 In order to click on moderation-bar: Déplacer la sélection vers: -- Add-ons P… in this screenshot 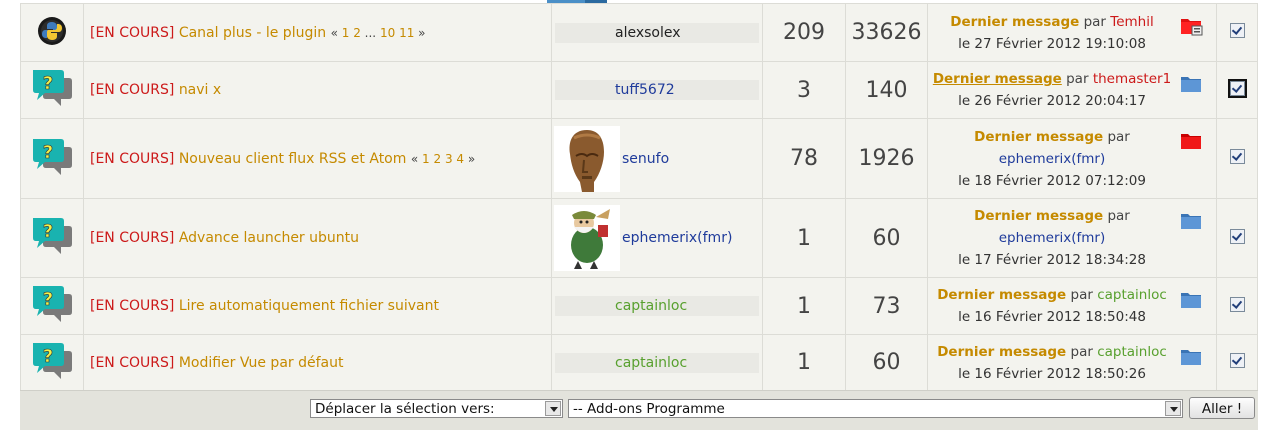, I will do `click(639, 410)`.